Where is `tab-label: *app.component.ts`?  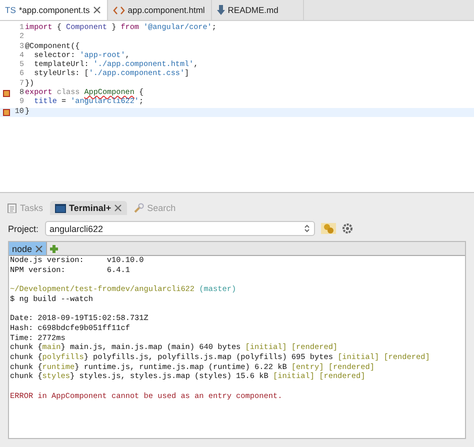
tab-label: *app.component.ts is located at coordinates (54, 10).